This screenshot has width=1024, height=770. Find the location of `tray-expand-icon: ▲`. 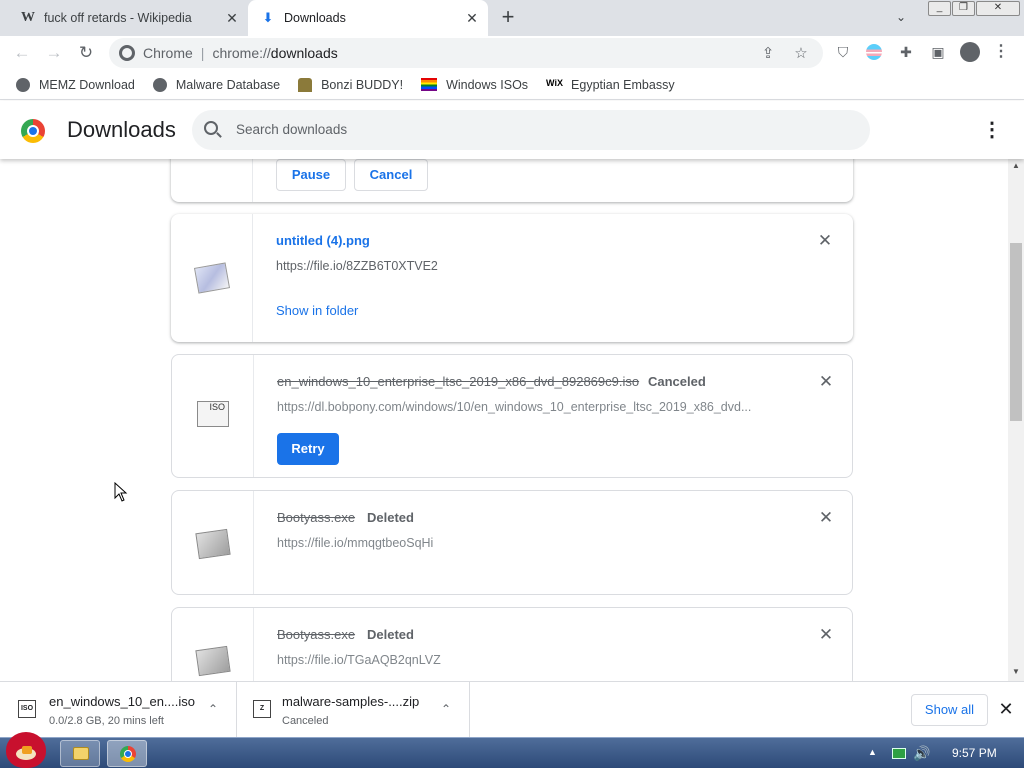

tray-expand-icon: ▲ is located at coordinates (874, 752).